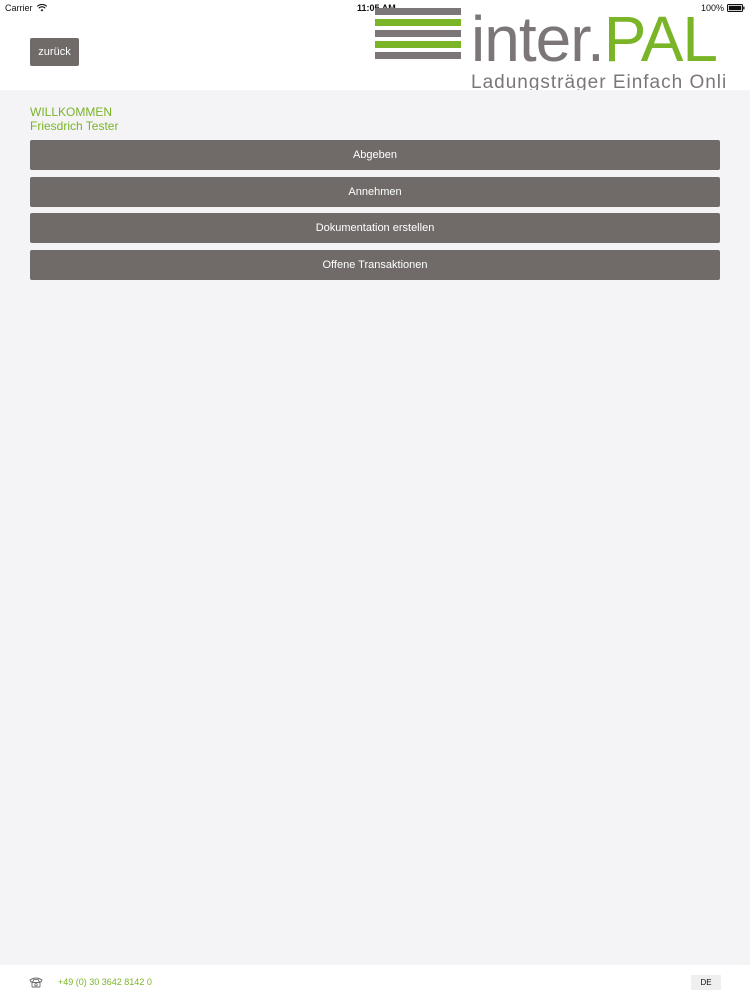  What do you see at coordinates (19, 8) in the screenshot?
I see `carrier-label: Carrier` at bounding box center [19, 8].